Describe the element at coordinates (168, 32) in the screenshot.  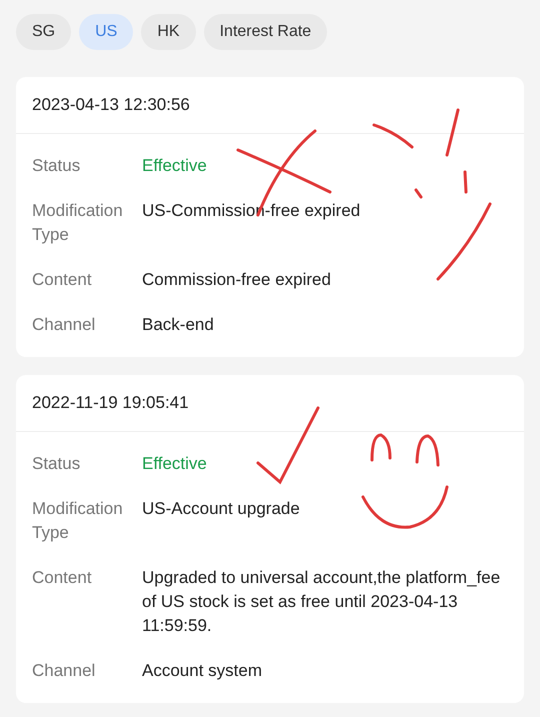
I see `filter-tab: HK` at that location.